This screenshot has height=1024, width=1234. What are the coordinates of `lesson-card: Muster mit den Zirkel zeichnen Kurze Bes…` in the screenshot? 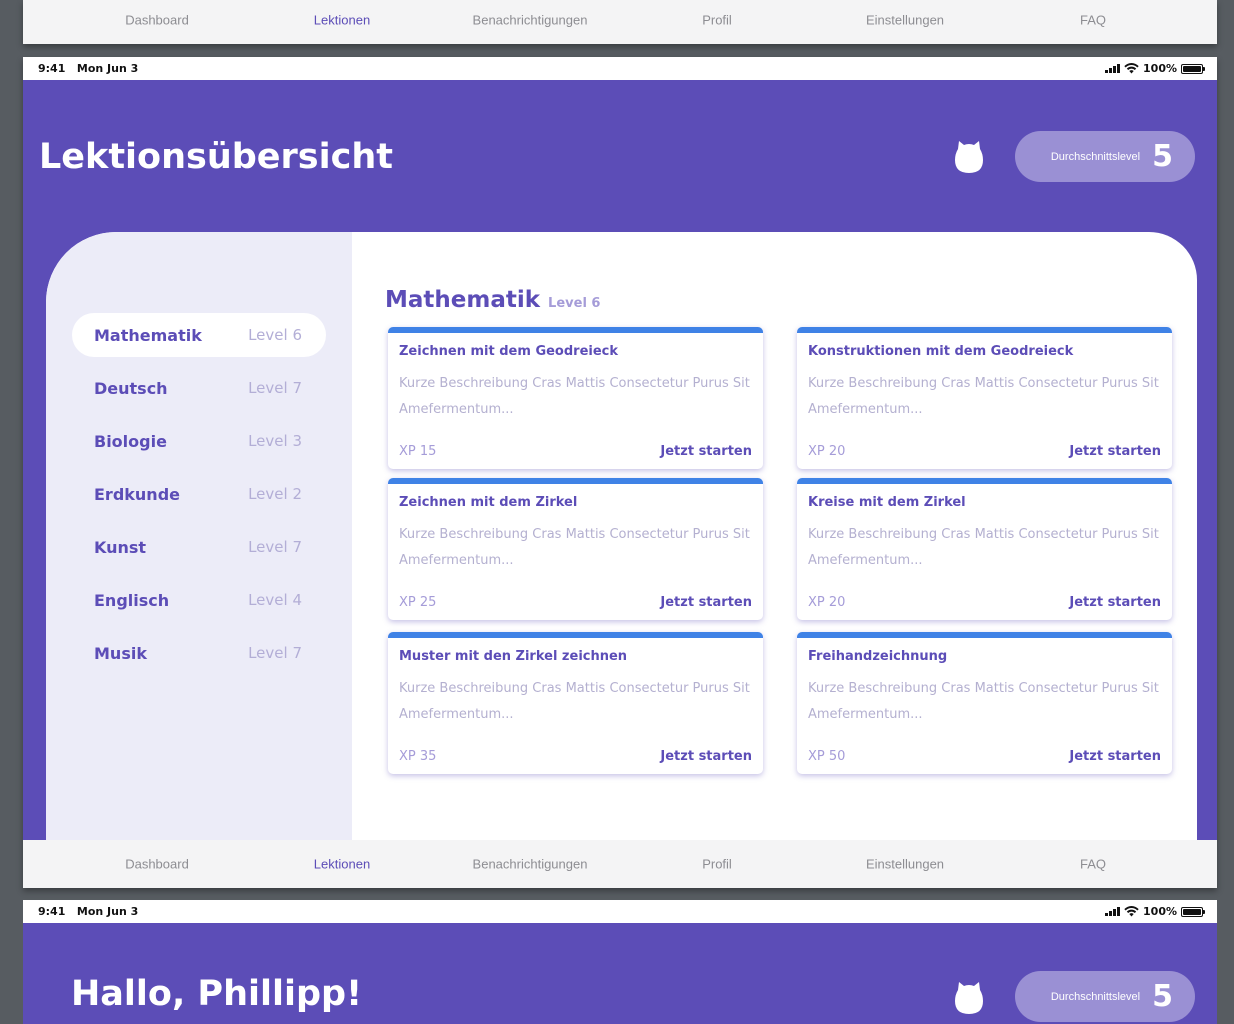 It's located at (575, 703).